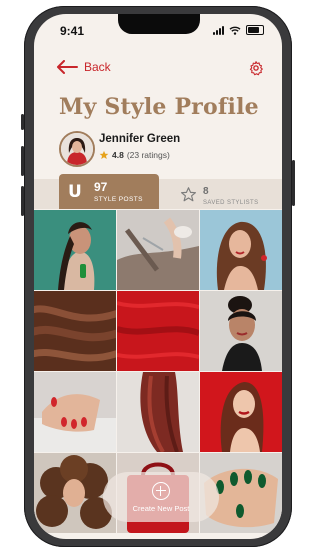 The image size is (320, 555). I want to click on rating-row: 4.8 (23 ratings), so click(134, 155).